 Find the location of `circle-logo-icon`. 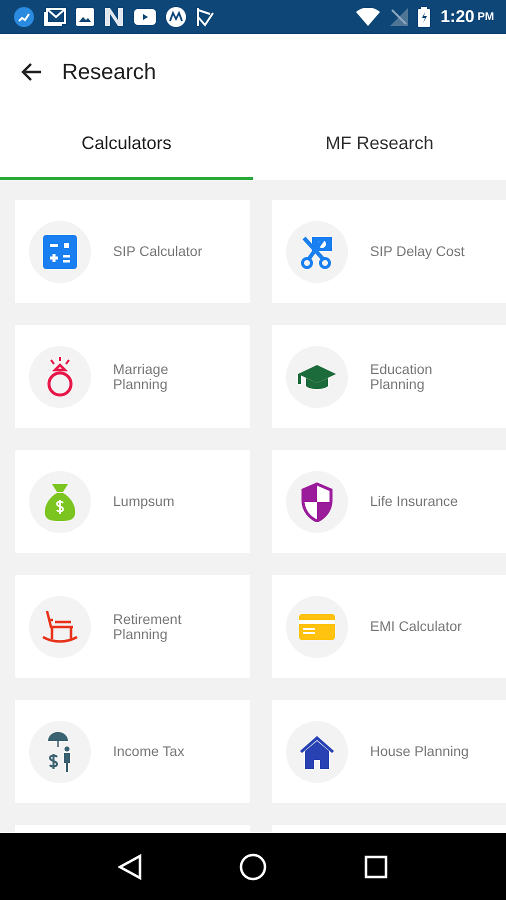

circle-logo-icon is located at coordinates (176, 17).